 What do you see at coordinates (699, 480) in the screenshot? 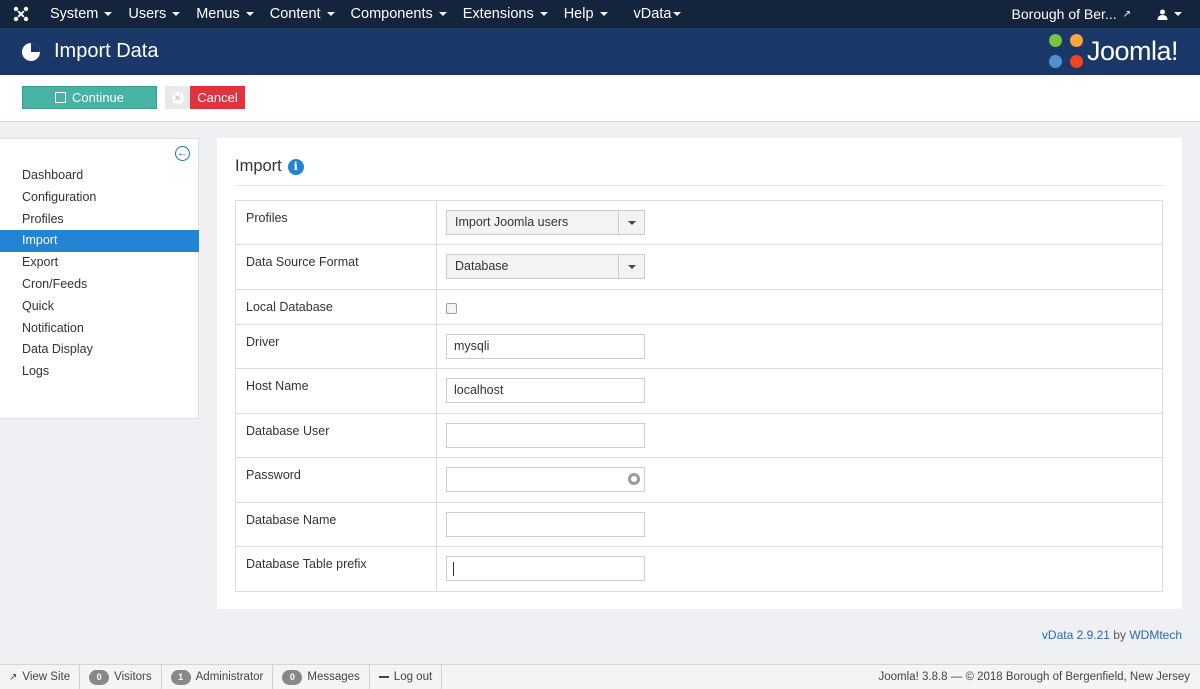
I see `form-row-password: Password` at bounding box center [699, 480].